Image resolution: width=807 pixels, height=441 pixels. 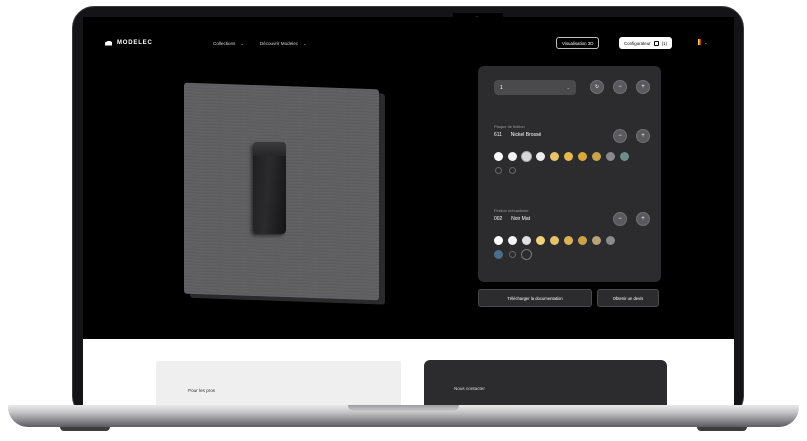 I want to click on language-selector: ⌄, so click(x=702, y=42).